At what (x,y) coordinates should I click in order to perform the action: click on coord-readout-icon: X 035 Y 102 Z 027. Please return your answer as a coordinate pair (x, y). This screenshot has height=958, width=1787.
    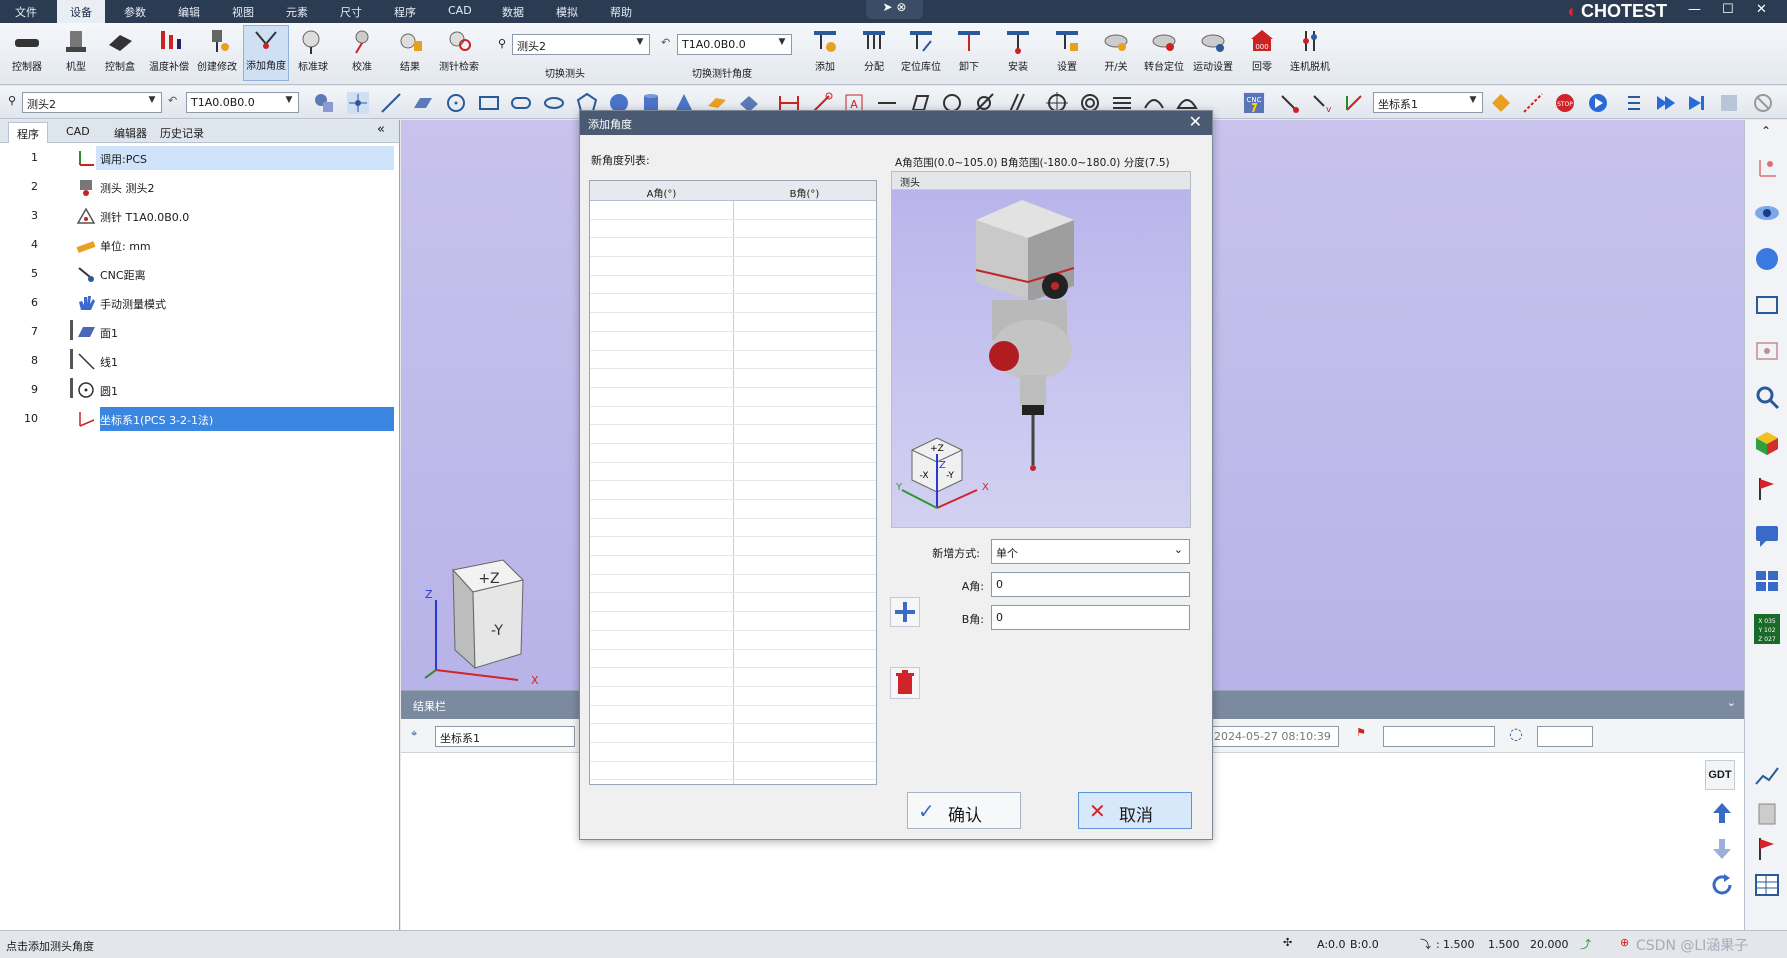
    Looking at the image, I should click on (1767, 629).